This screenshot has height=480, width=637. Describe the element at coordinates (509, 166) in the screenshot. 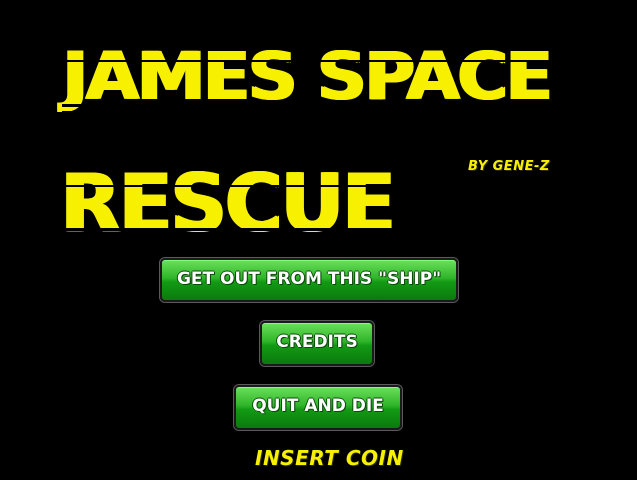

I see `author-byline: BY GENE-Z` at that location.